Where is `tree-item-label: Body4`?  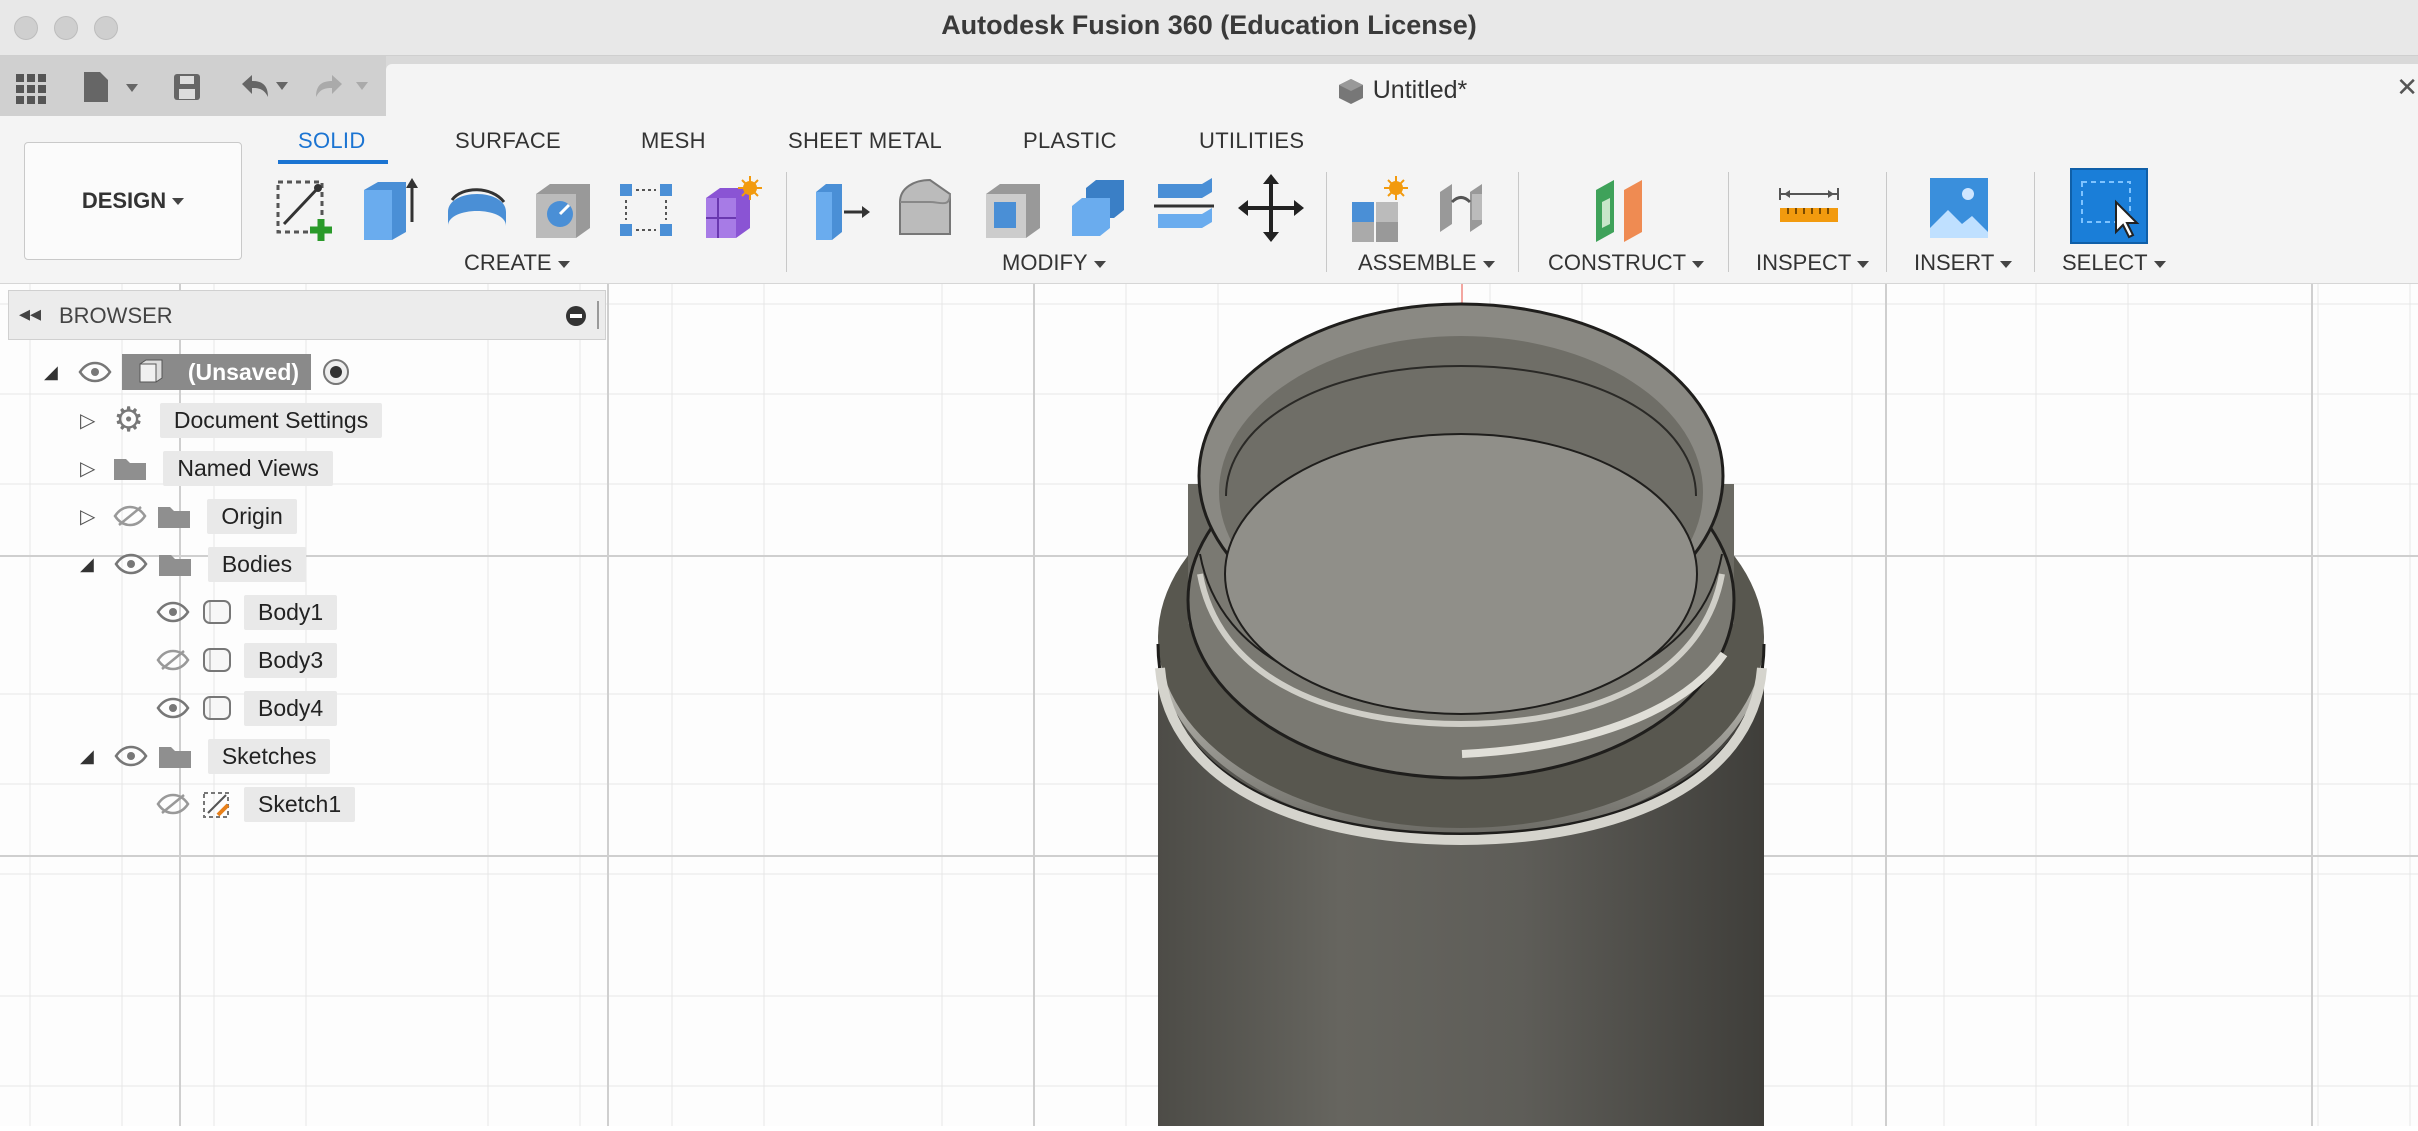
tree-item-label: Body4 is located at coordinates (291, 708).